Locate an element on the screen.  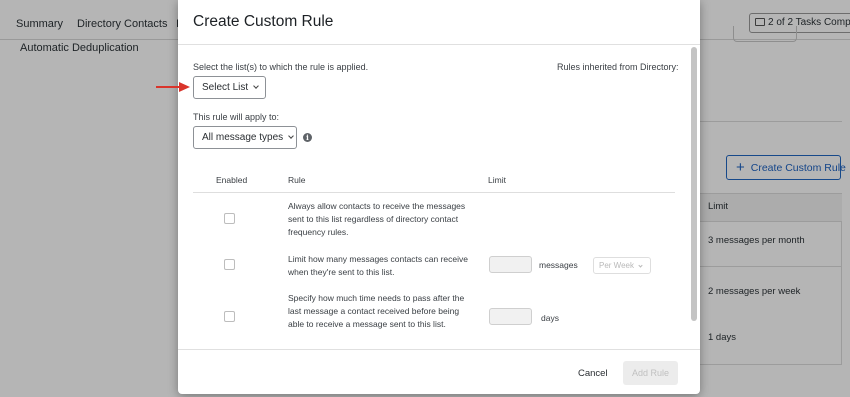
column-header-enabled: Enabled is located at coordinates (232, 180).